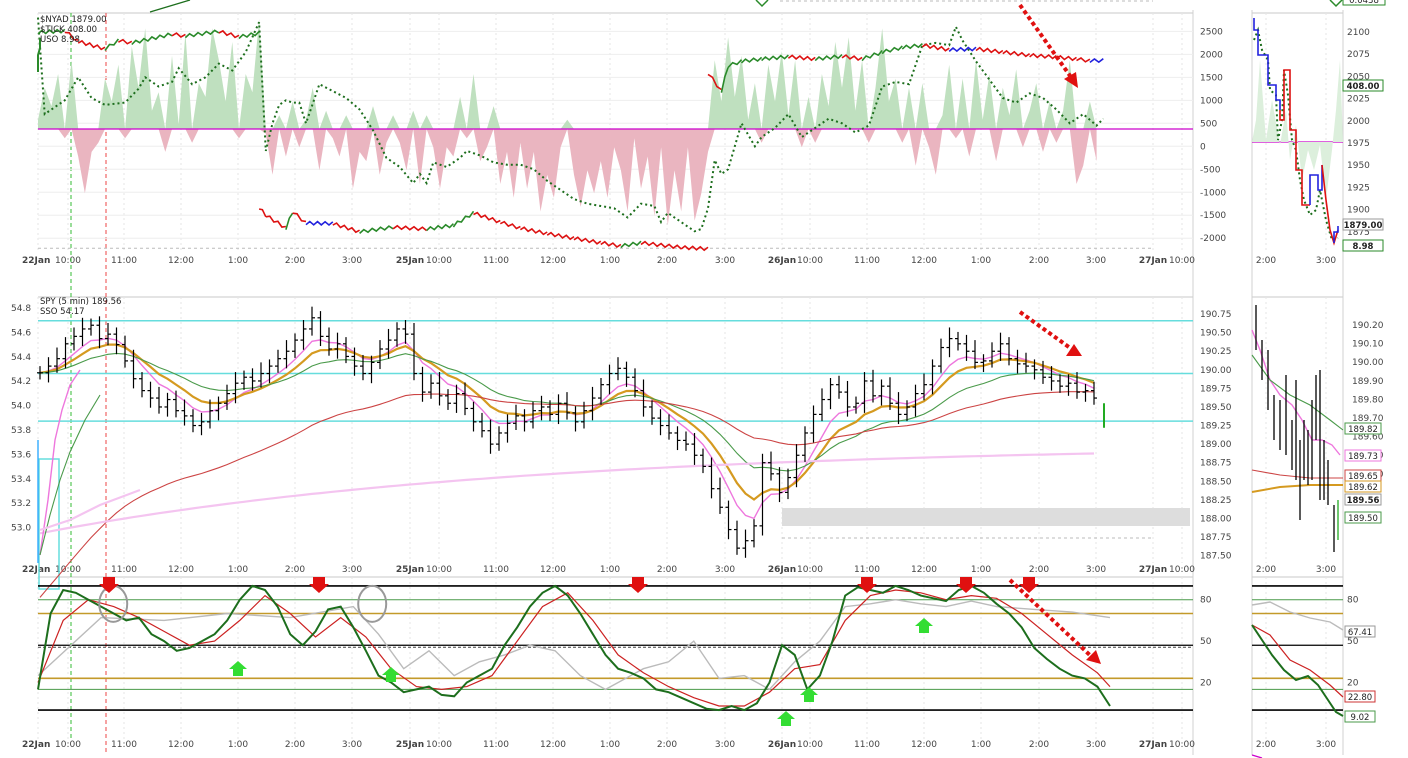 This screenshot has width=1408, height=758. What do you see at coordinates (1368, 363) in the screenshot?
I see `price-side-y-tick-label: 190.00` at bounding box center [1368, 363].